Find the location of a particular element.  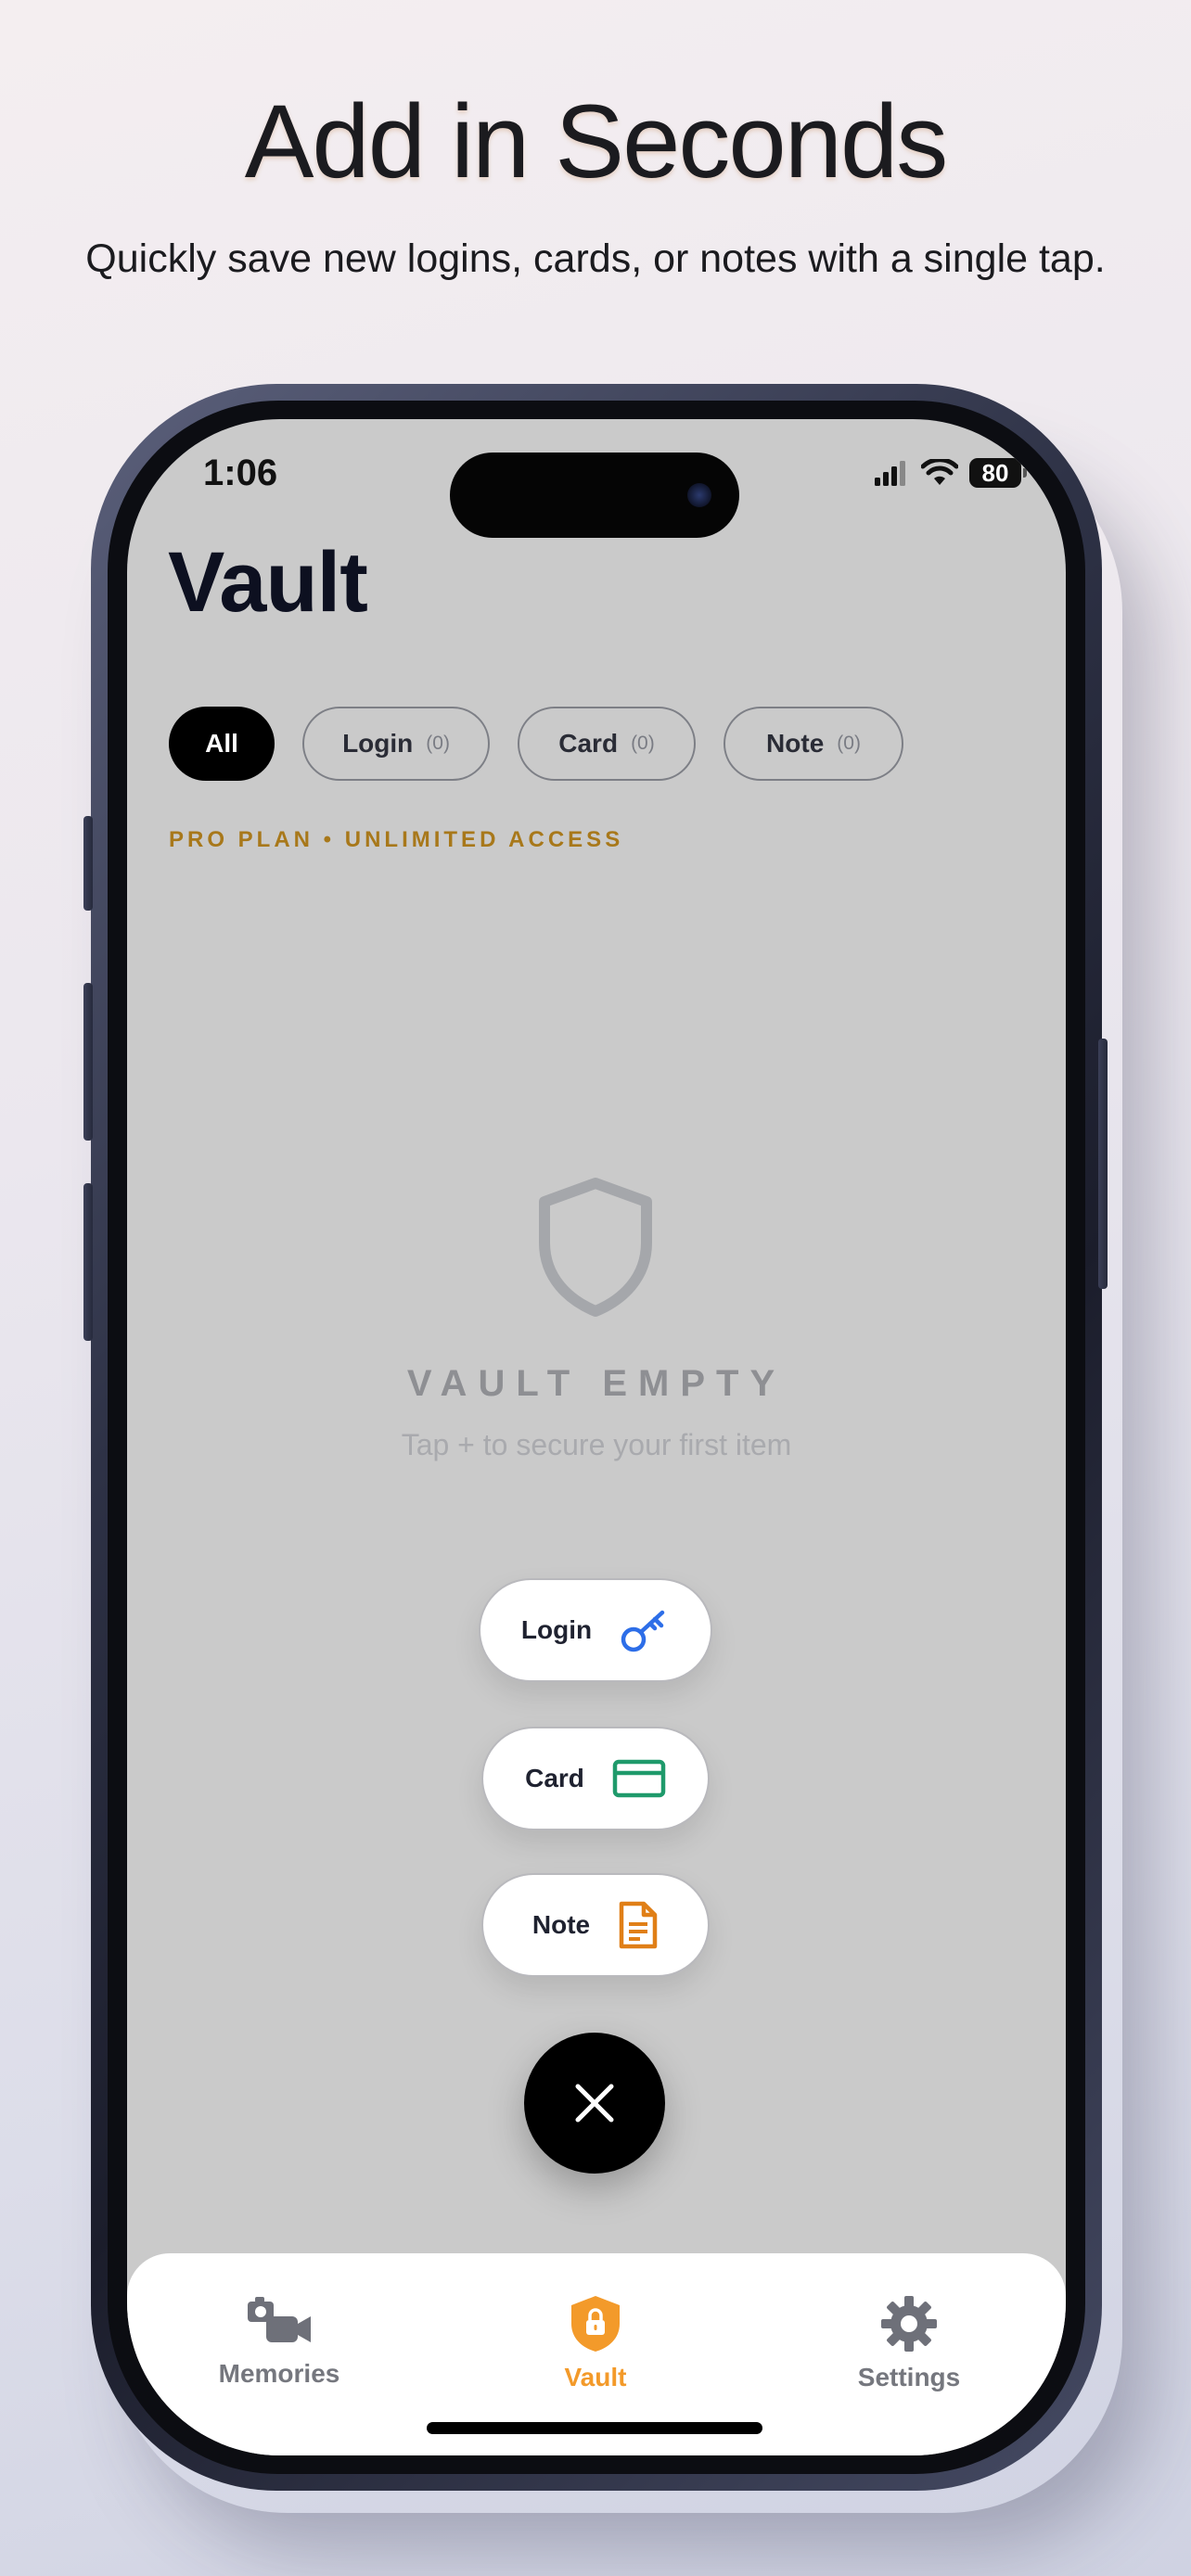

tab-label: Memories is located at coordinates (279, 2373).